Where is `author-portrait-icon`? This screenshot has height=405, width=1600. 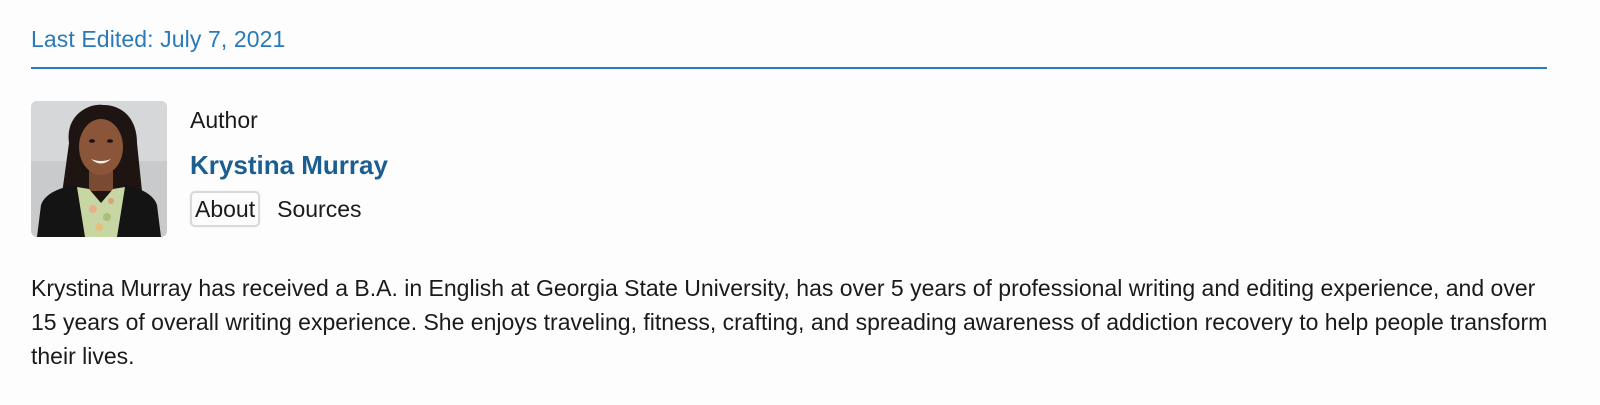 author-portrait-icon is located at coordinates (99, 169).